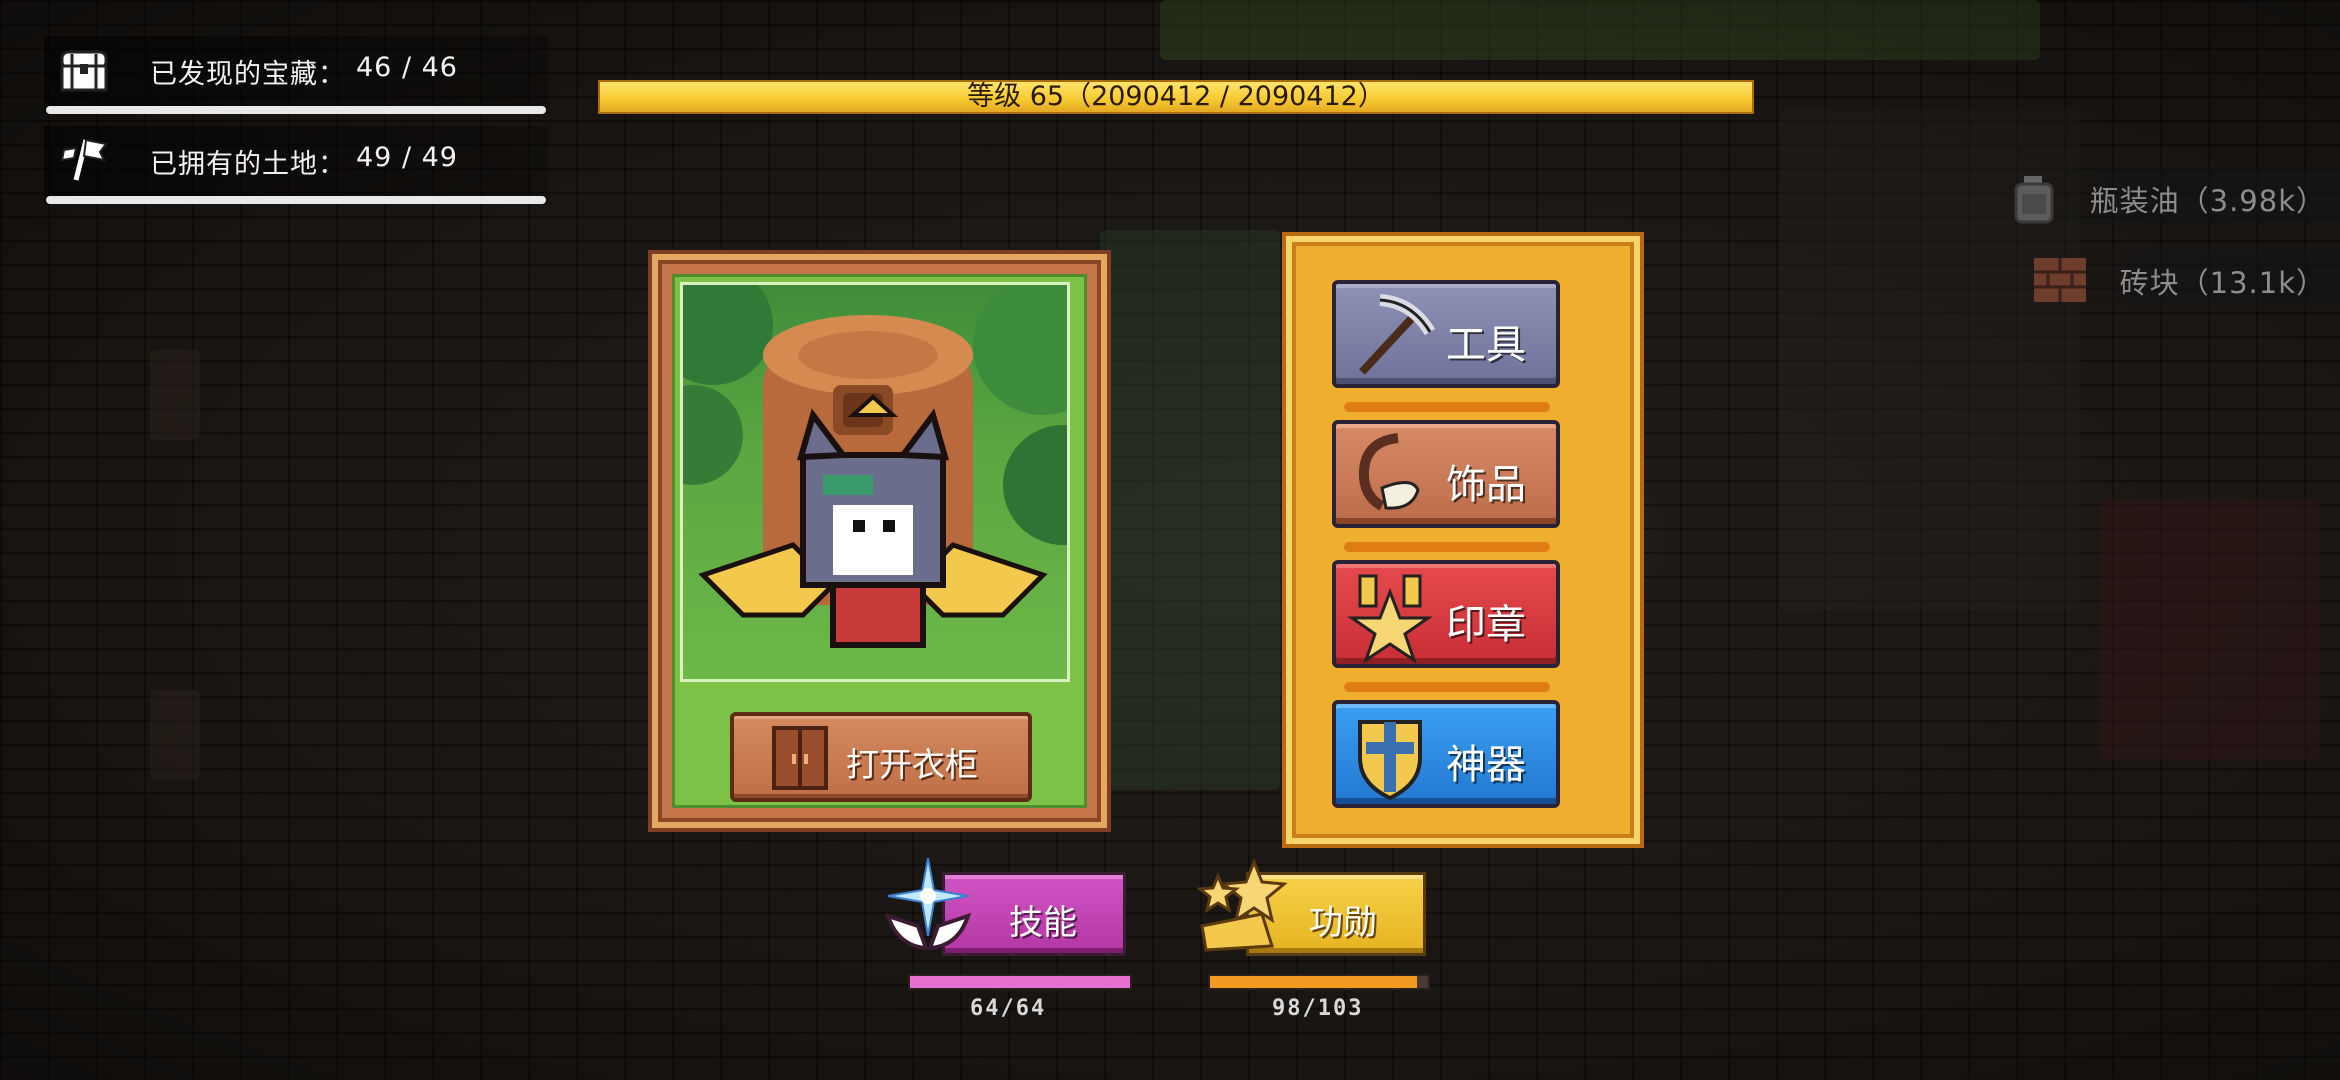  I want to click on land-progress-line, so click(296, 200).